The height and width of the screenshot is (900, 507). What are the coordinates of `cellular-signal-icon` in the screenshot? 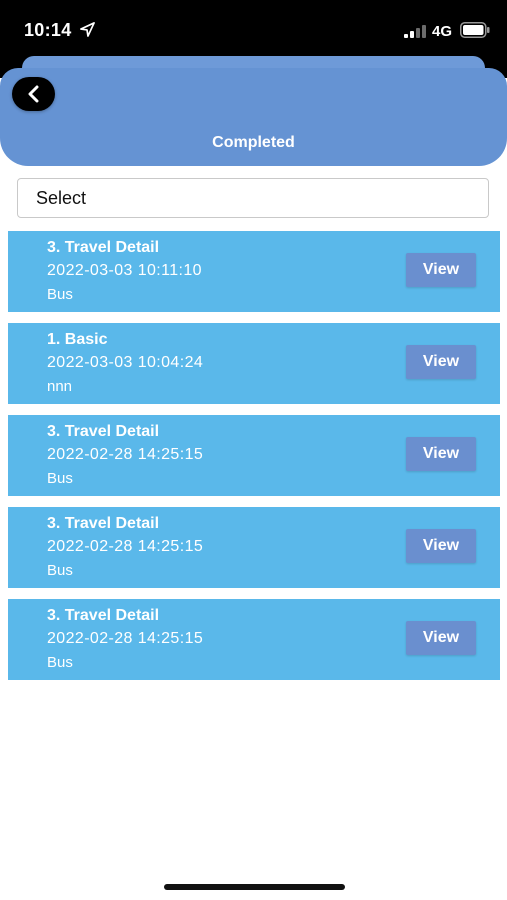 It's located at (415, 31).